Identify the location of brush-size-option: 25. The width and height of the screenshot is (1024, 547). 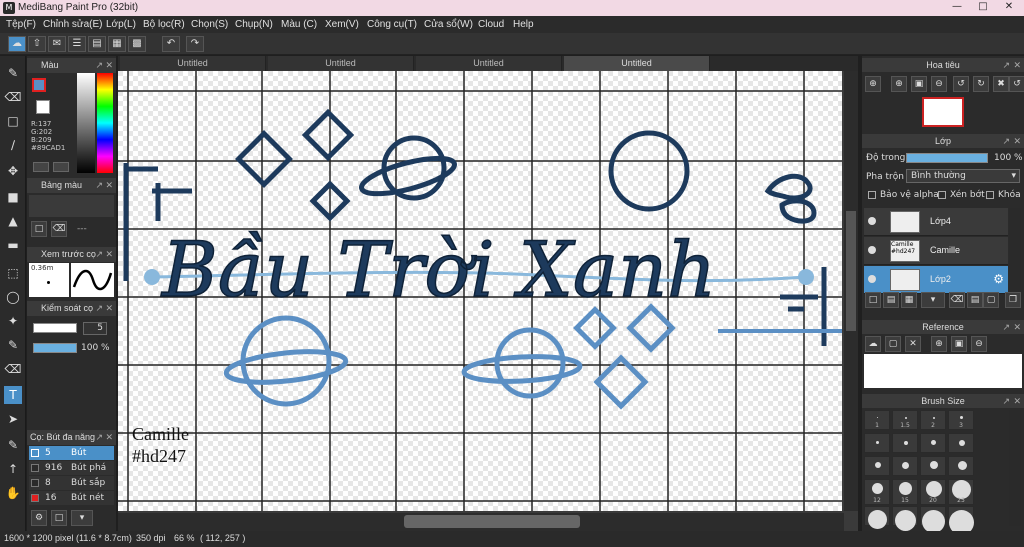
(961, 492).